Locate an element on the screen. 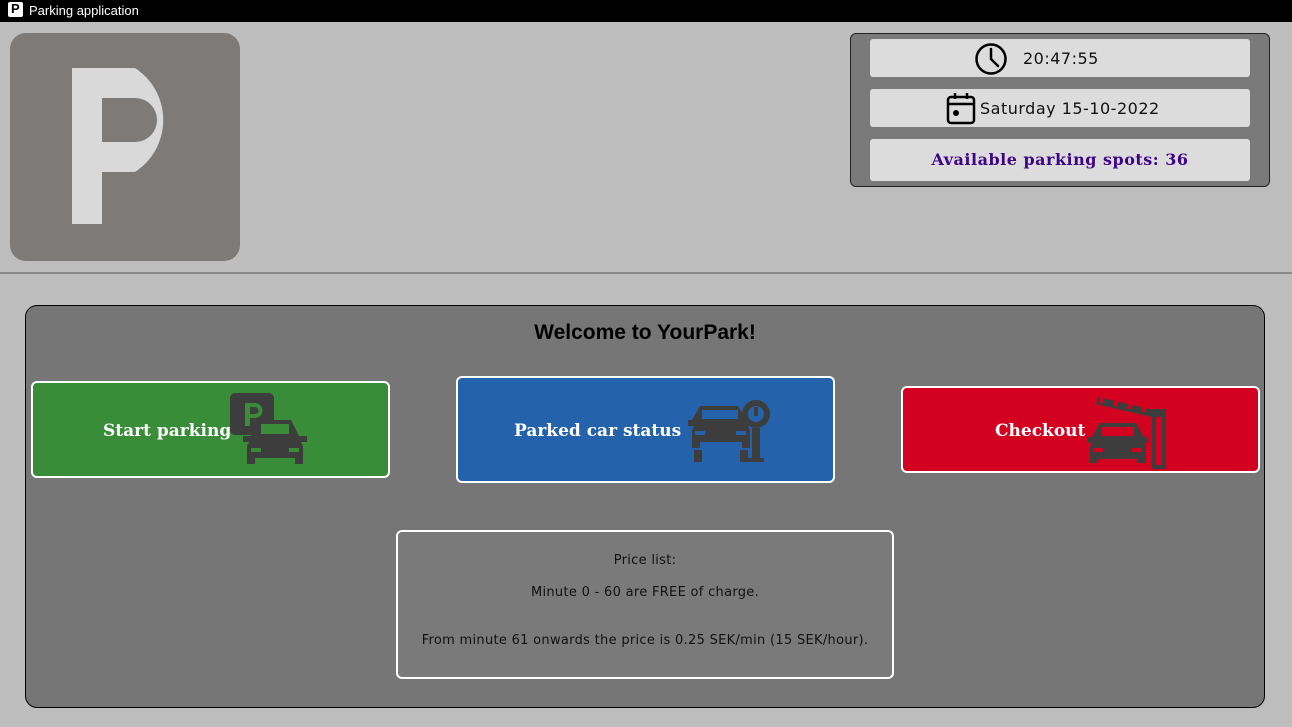 The image size is (1292, 727). window-titlebar: Parking application is located at coordinates (646, 11).